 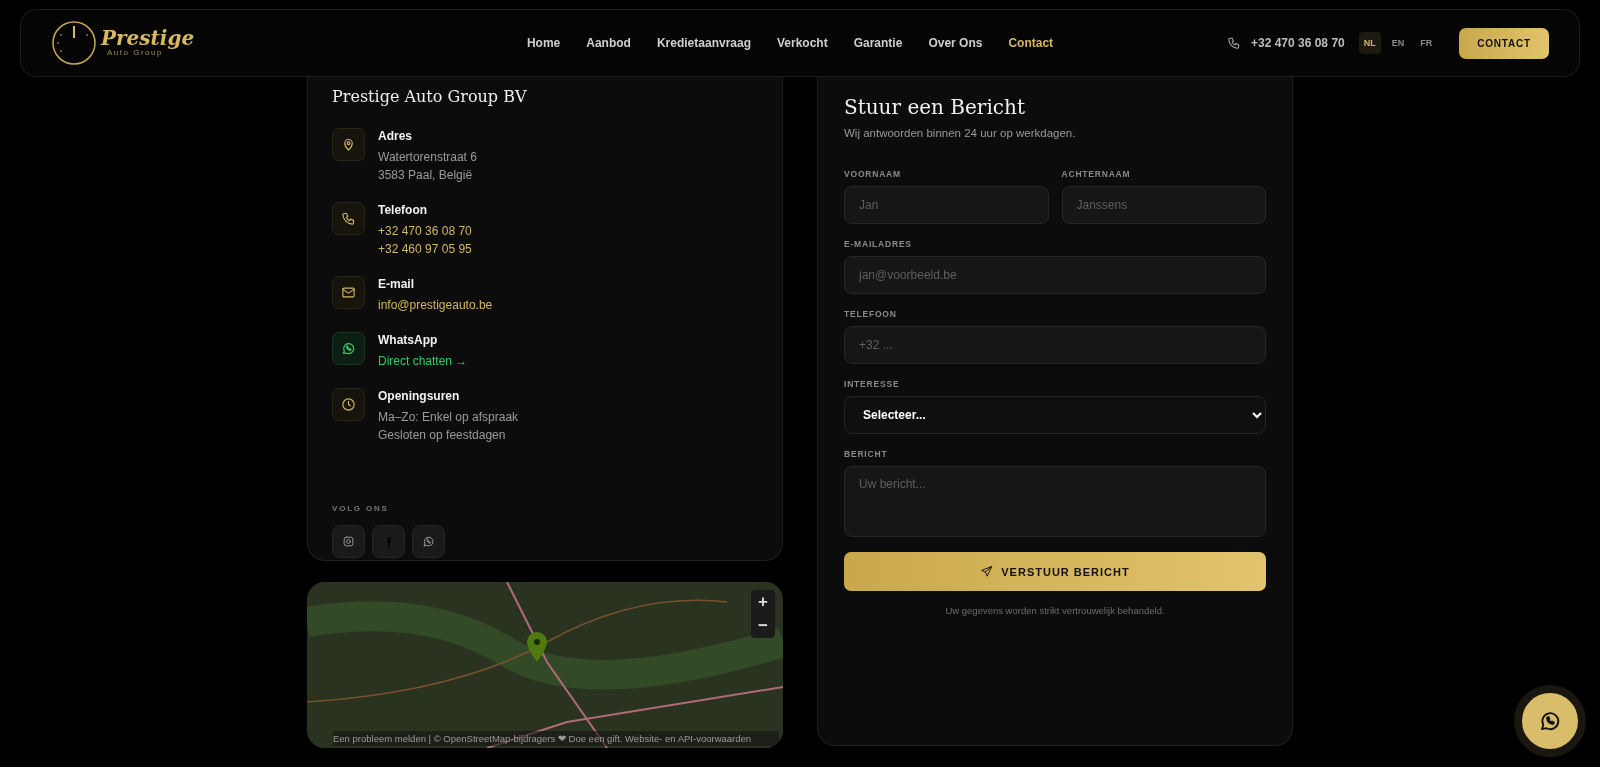 What do you see at coordinates (703, 43) in the screenshot?
I see `nav-link: Kredietaanvraag` at bounding box center [703, 43].